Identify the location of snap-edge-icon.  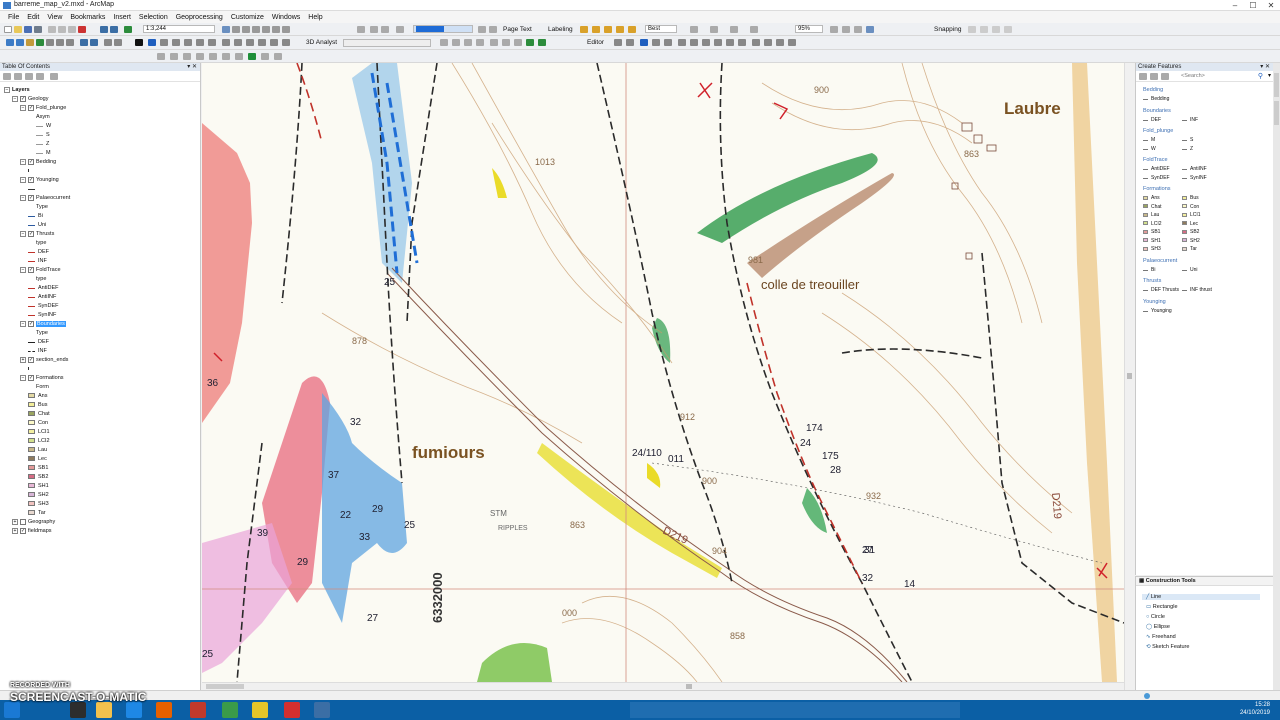
(1008, 29).